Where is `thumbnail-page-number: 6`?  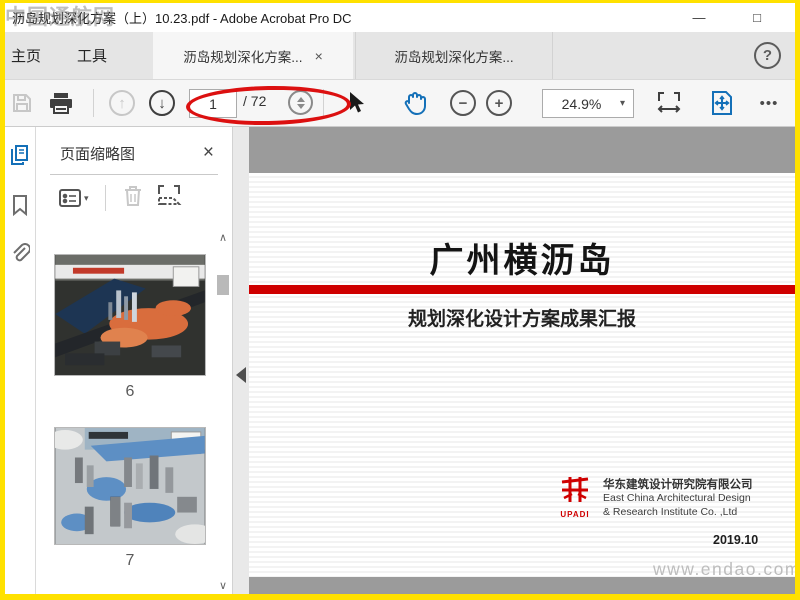
thumbnail-page-number: 6 is located at coordinates (130, 391).